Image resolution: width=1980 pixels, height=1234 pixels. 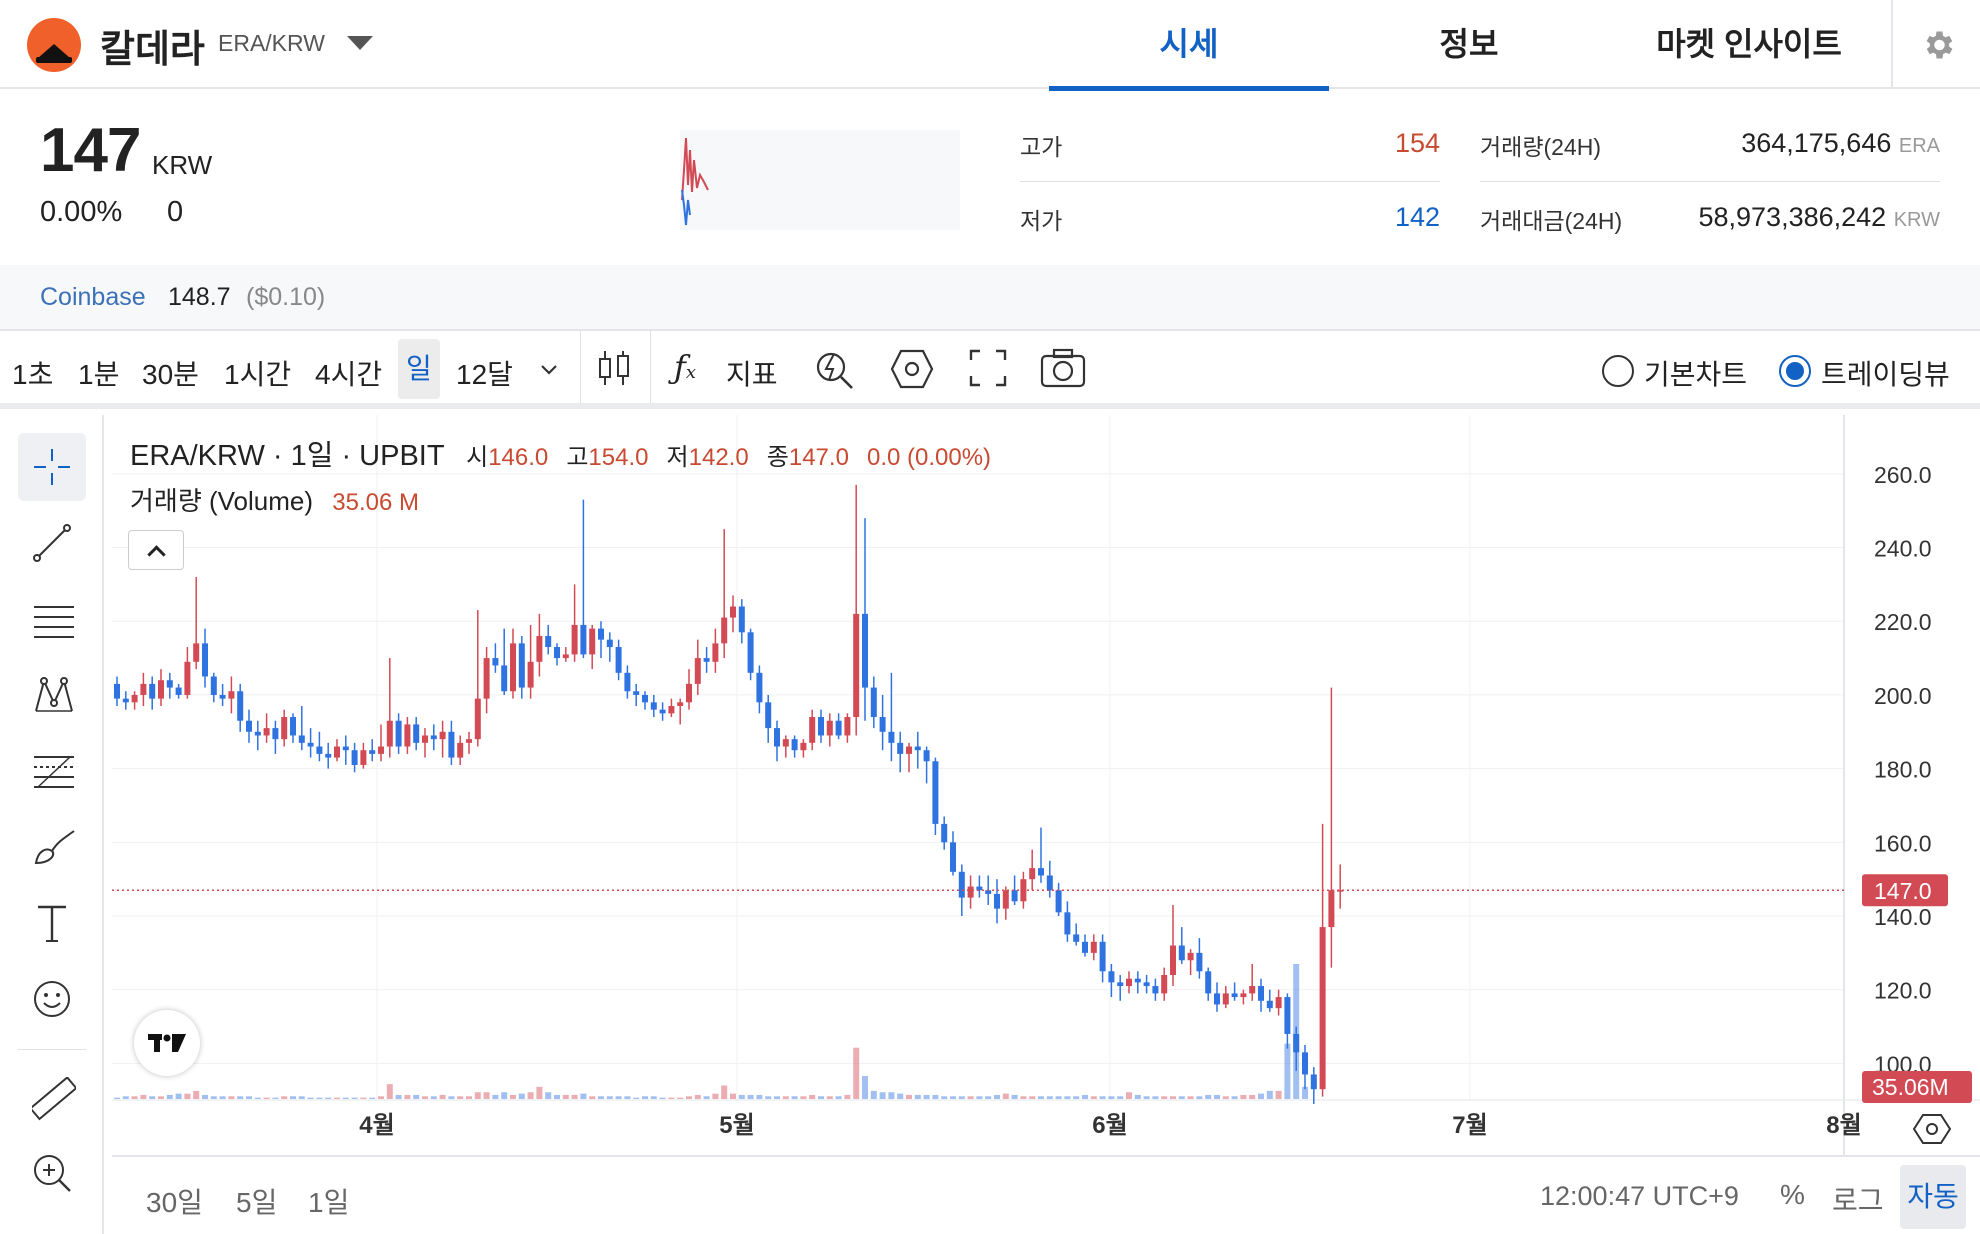 I want to click on brush-tool, so click(x=52, y=847).